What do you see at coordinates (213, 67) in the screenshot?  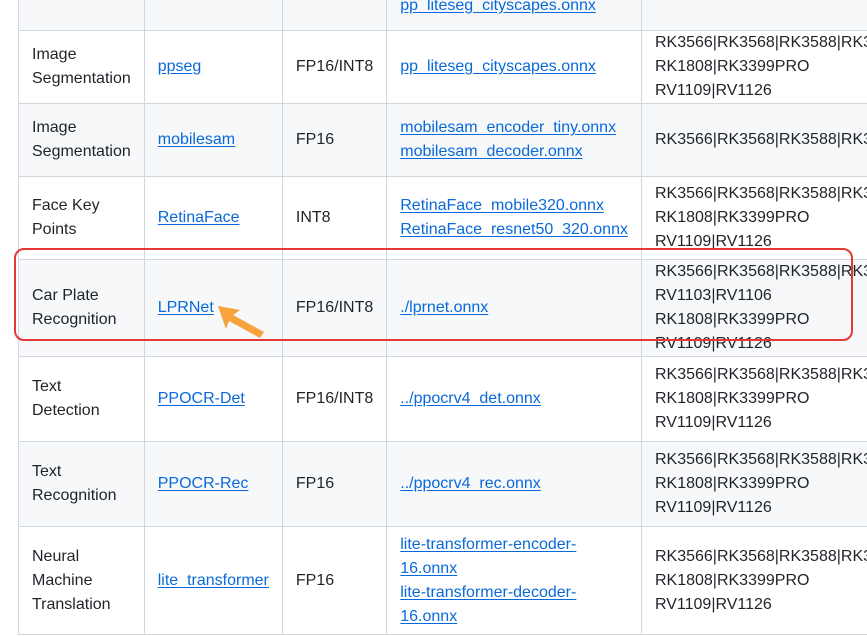 I see `model-cell: ppseg` at bounding box center [213, 67].